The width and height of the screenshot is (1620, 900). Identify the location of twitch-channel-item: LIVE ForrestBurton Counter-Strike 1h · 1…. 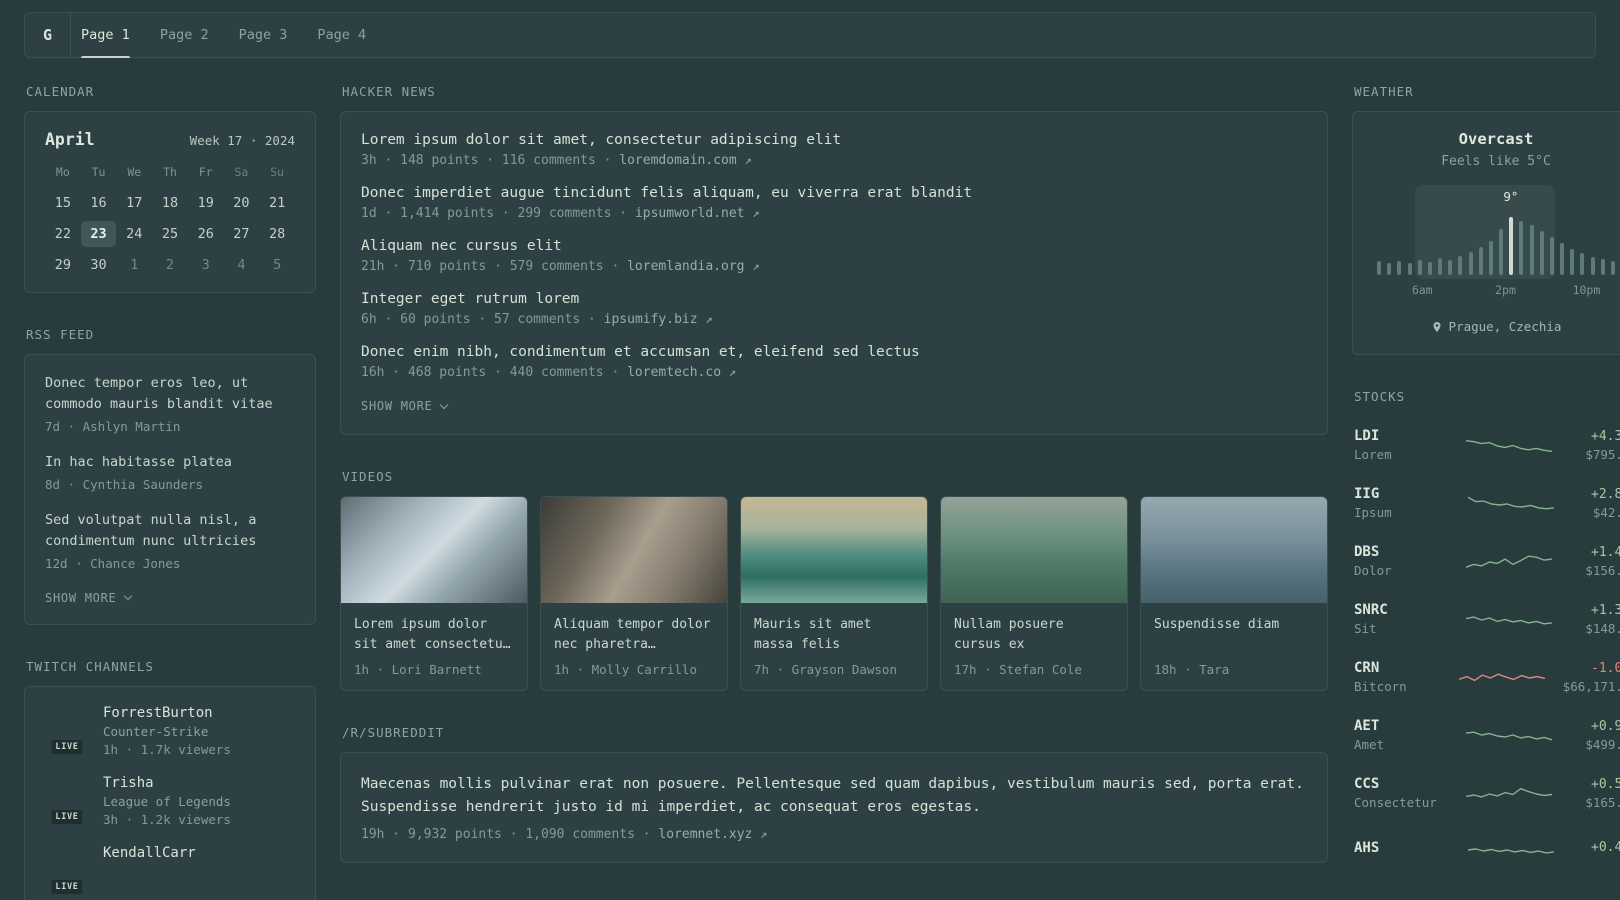
(170, 731).